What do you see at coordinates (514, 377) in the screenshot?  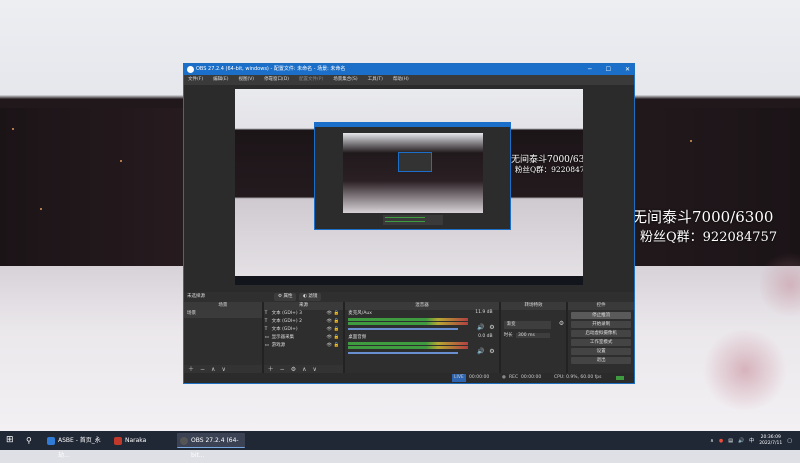 I see `rec-badge: REC` at bounding box center [514, 377].